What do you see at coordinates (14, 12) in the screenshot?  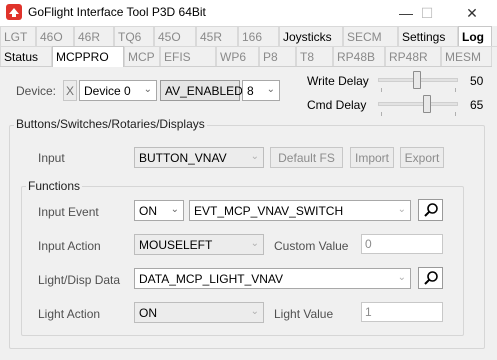 I see `goflight-app-icon` at bounding box center [14, 12].